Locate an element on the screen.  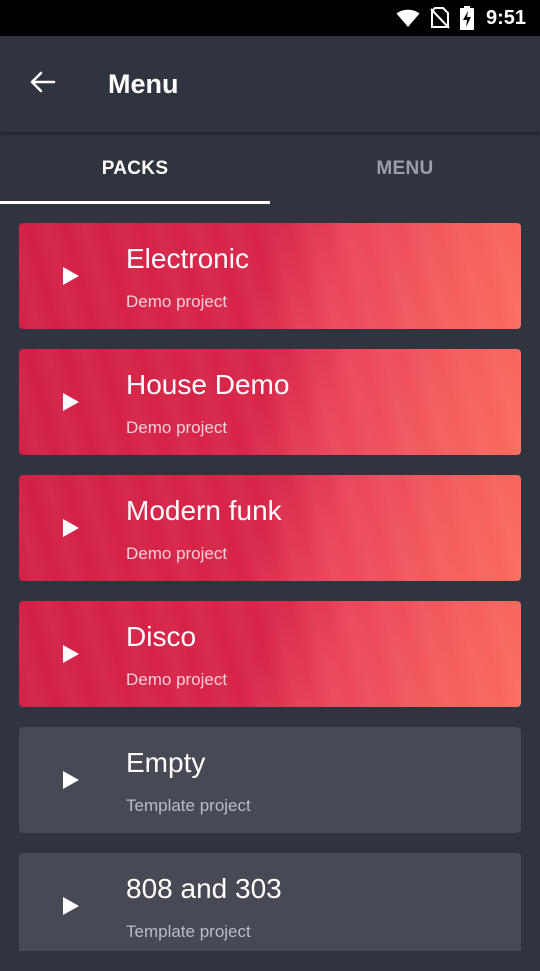
project-card-808-and-303: 808 and 303 Template project is located at coordinates (270, 902).